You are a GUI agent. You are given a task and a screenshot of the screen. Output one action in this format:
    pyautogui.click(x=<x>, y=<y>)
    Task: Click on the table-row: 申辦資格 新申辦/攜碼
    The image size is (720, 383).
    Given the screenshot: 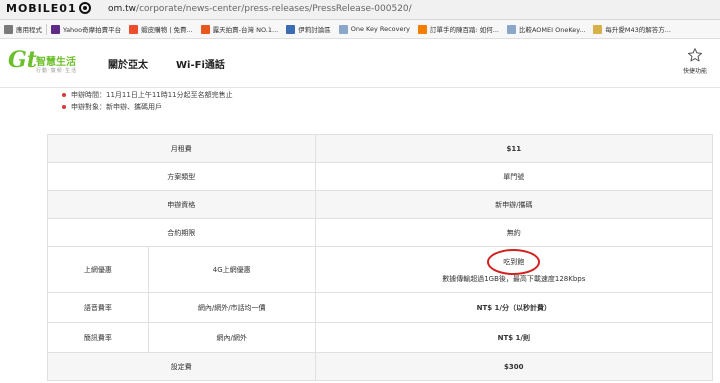 What is the action you would take?
    pyautogui.click(x=380, y=204)
    